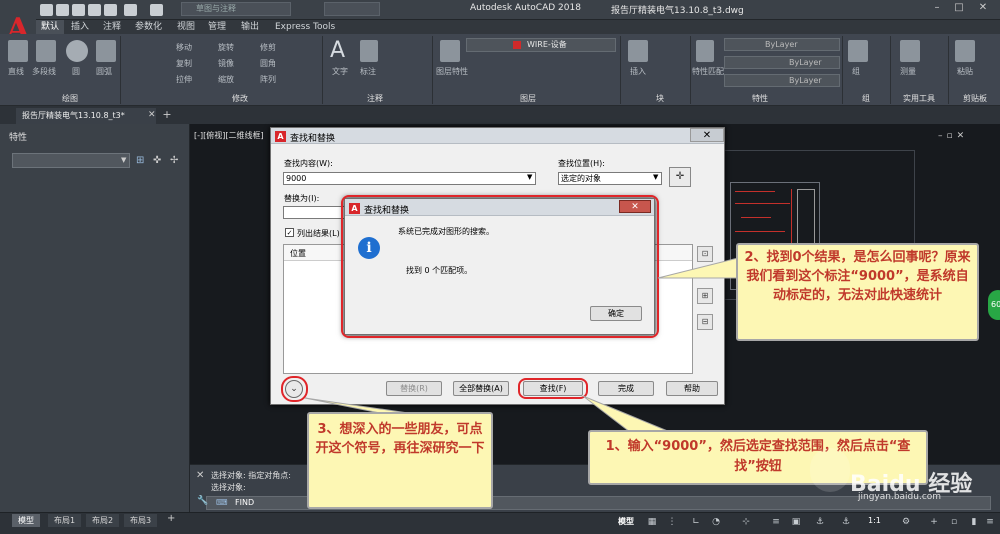  Describe the element at coordinates (626, 414) in the screenshot. I see `note1-pointer` at that location.